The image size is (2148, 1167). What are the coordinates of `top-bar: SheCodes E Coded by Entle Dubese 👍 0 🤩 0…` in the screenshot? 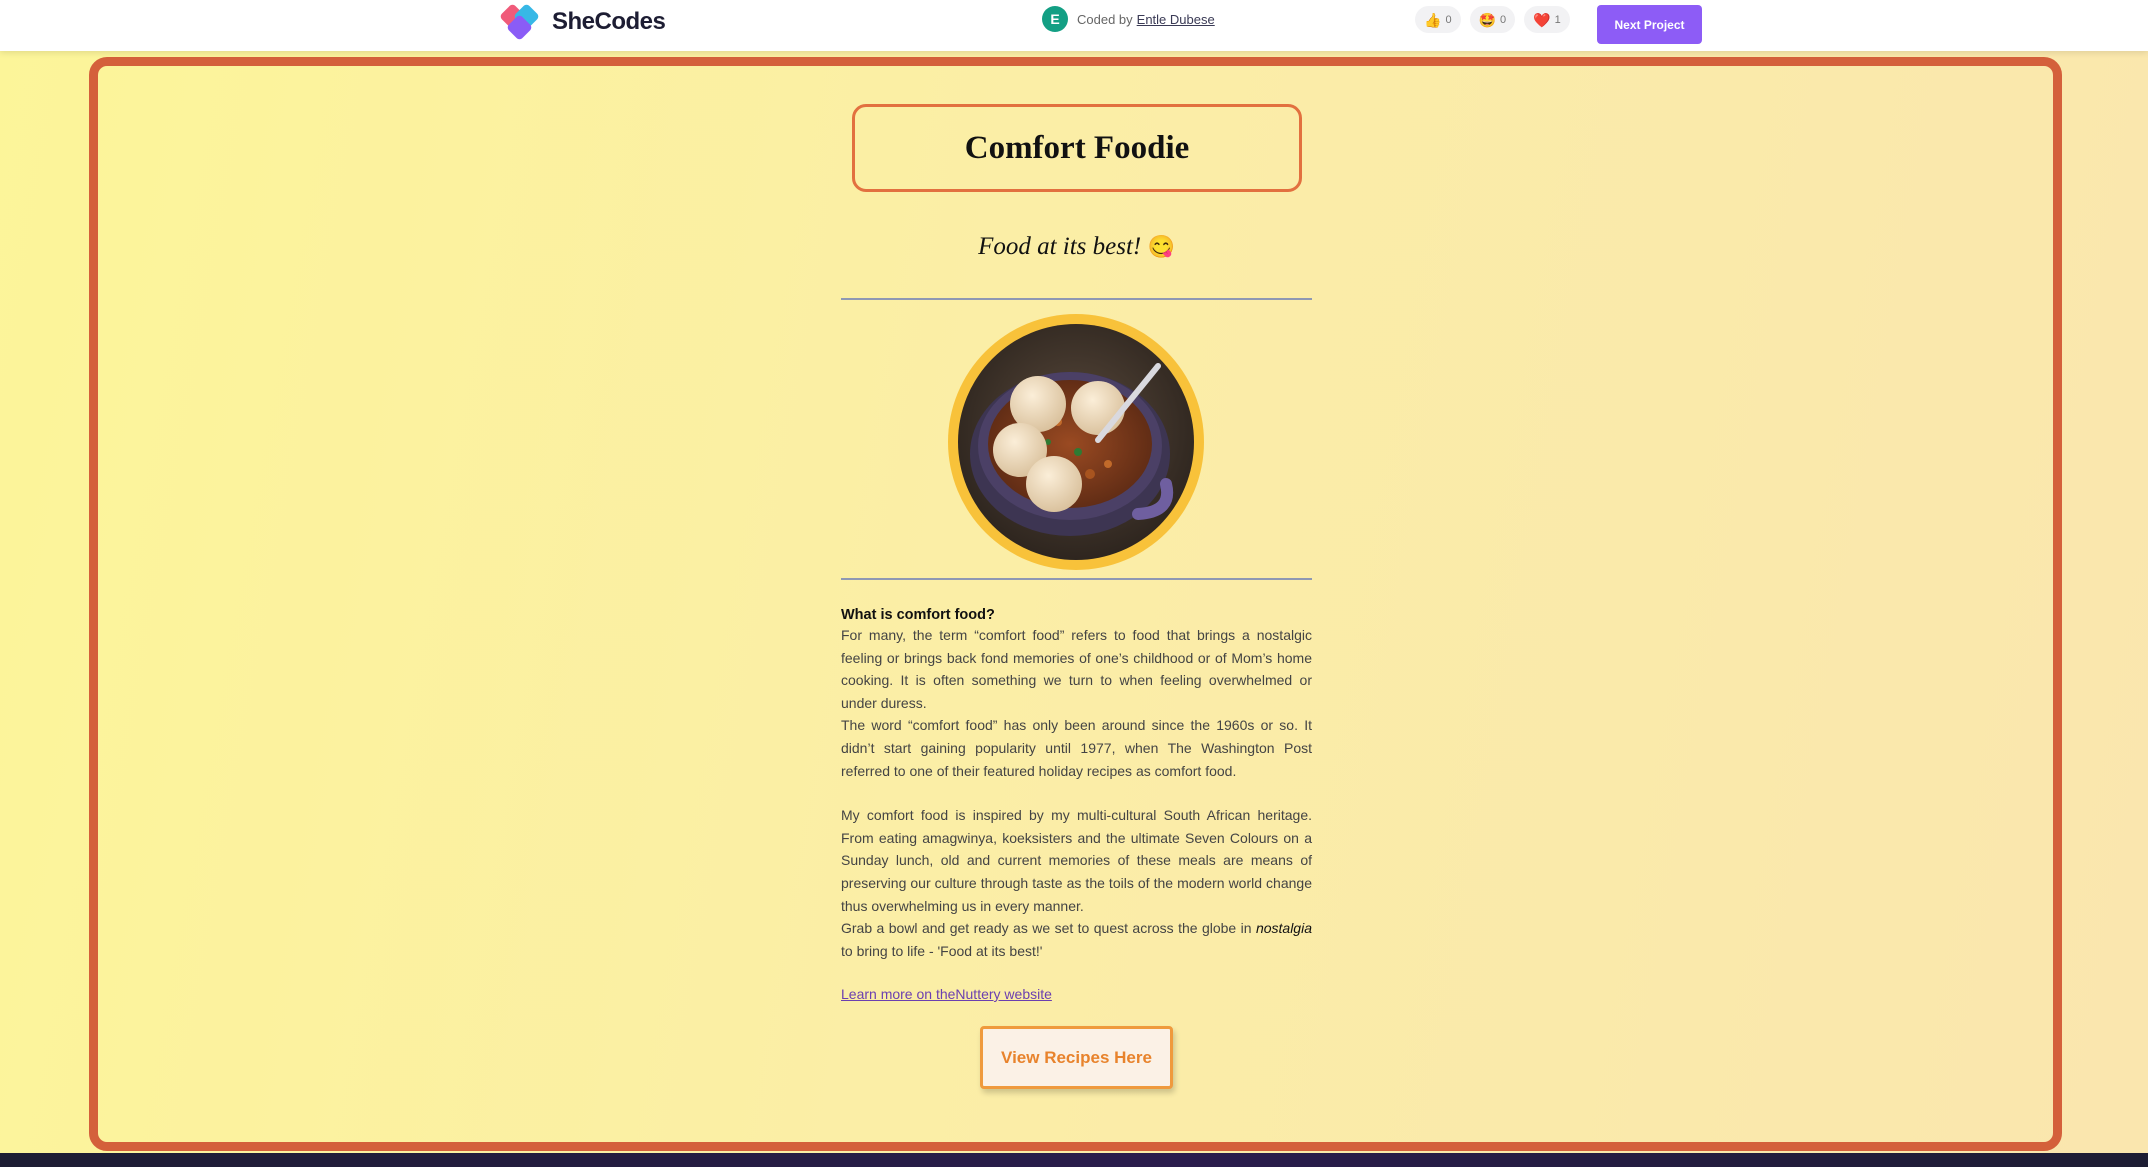 It's located at (1074, 25).